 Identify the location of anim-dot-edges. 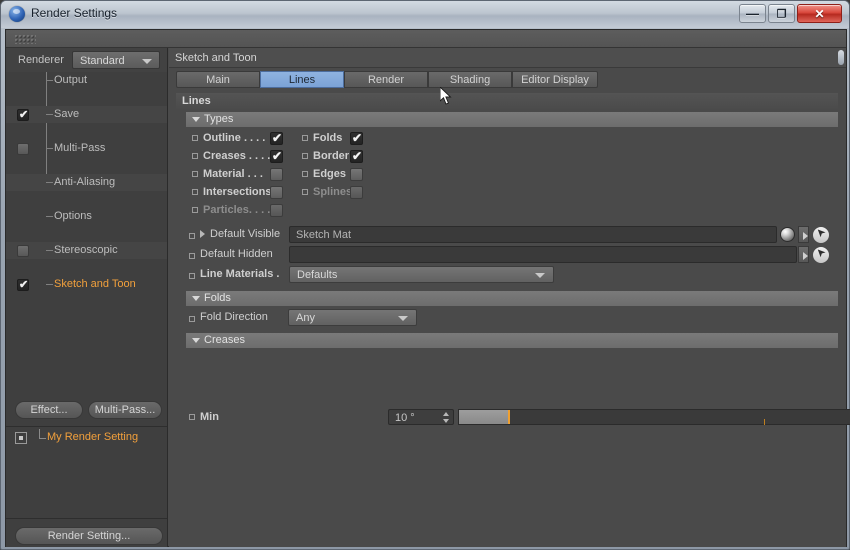
(305, 174).